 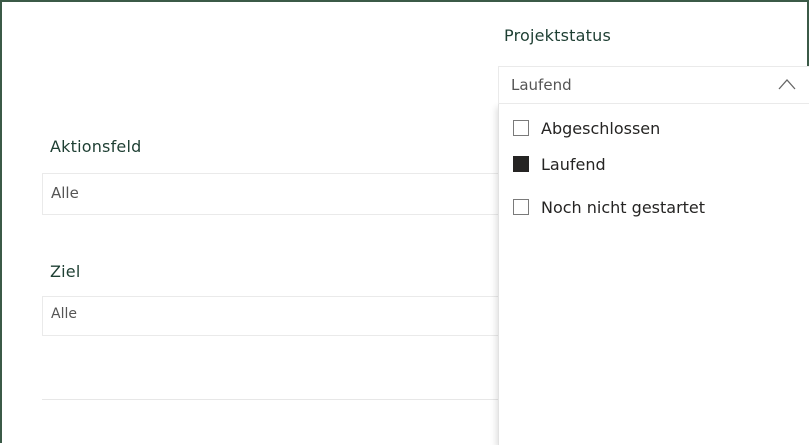 What do you see at coordinates (653, 85) in the screenshot?
I see `projektstatus-dropdown: Laufend` at bounding box center [653, 85].